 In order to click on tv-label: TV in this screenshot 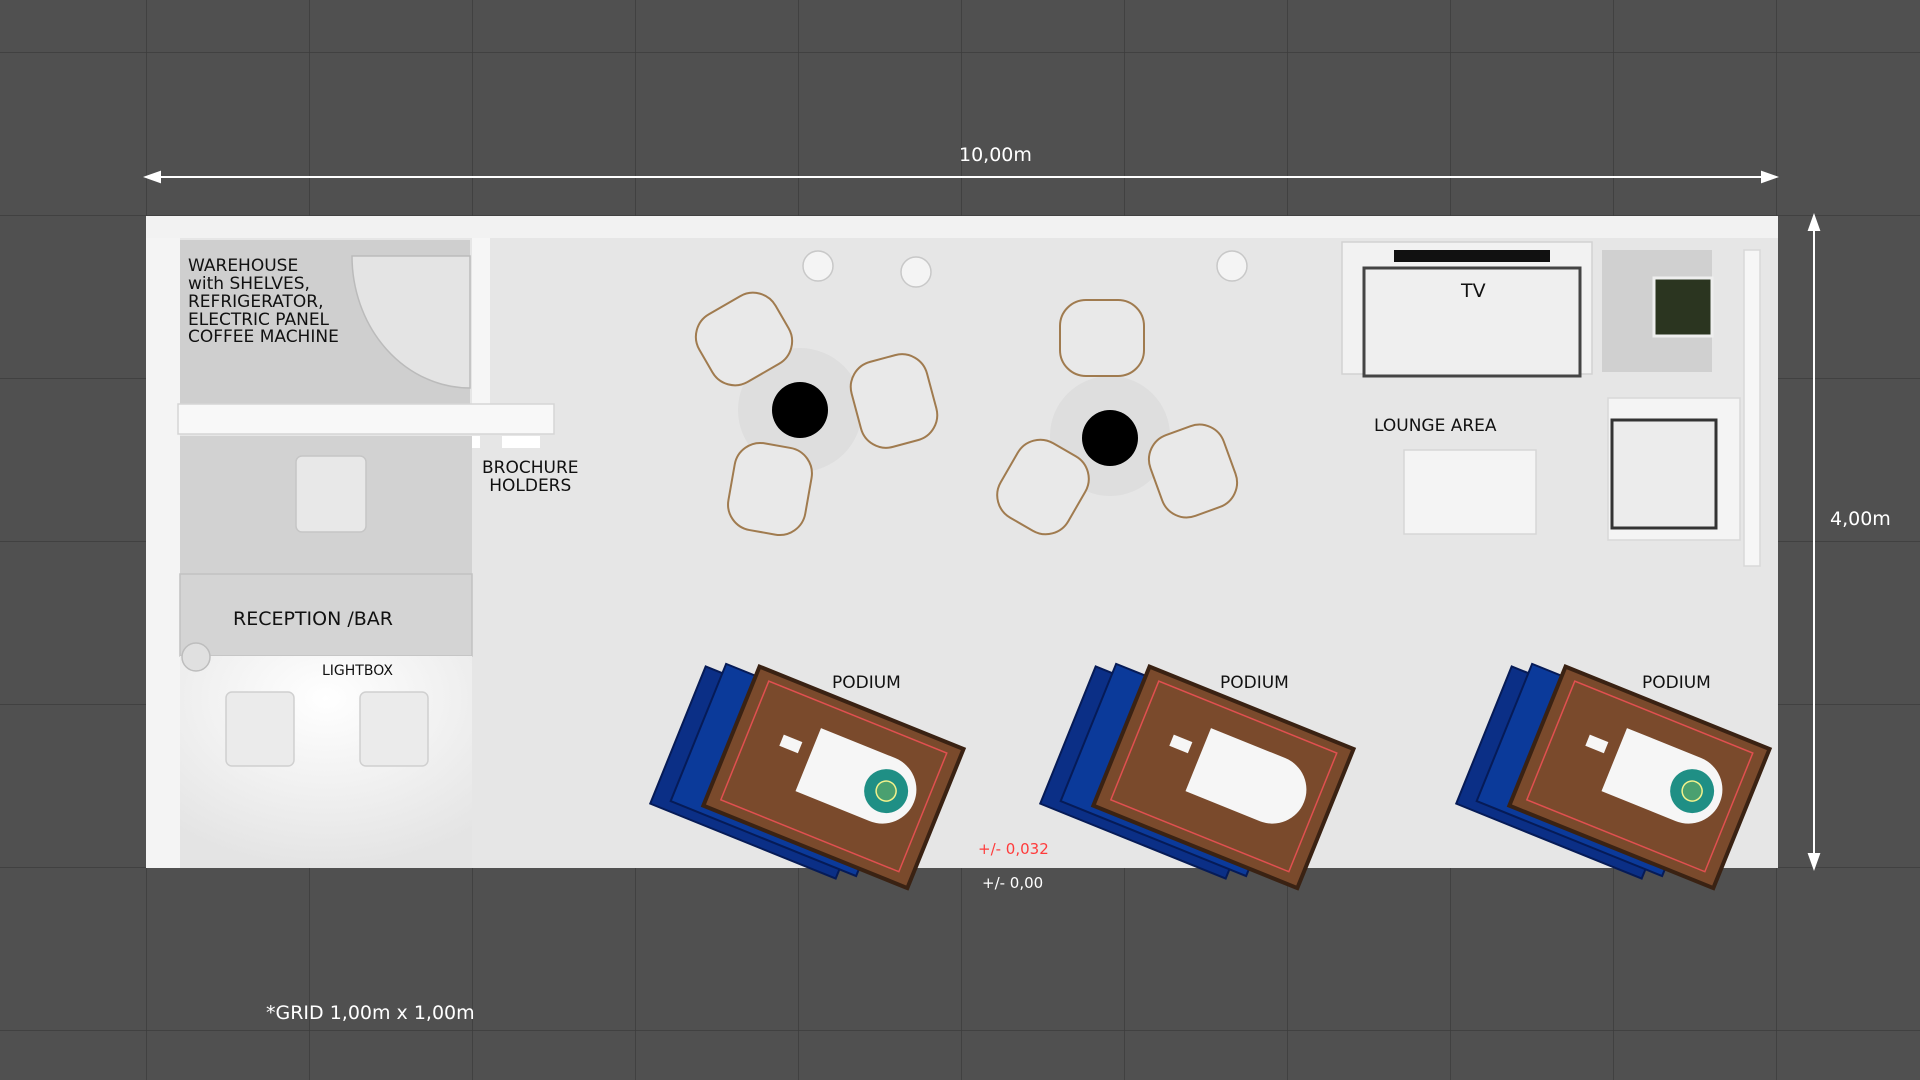, I will do `click(1473, 291)`.